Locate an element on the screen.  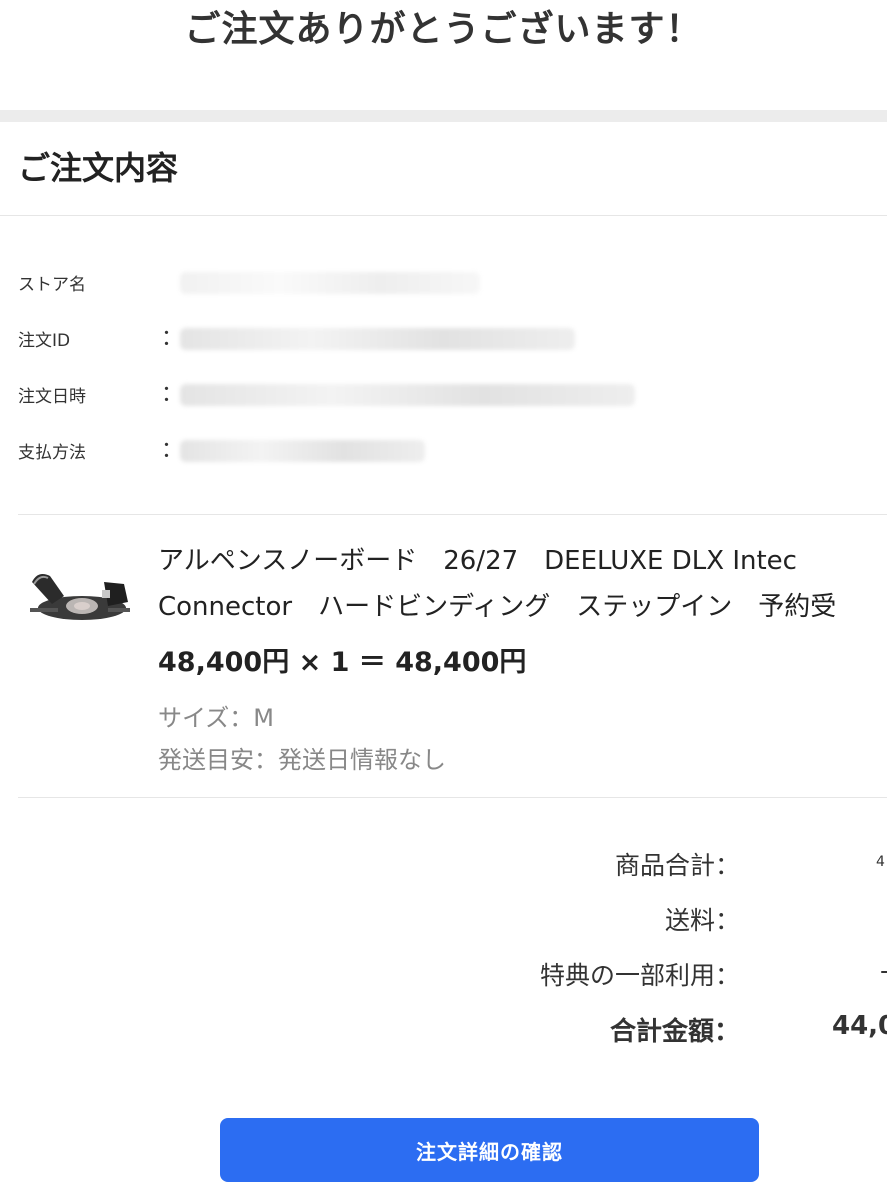
section-separator-band is located at coordinates (443, 116).